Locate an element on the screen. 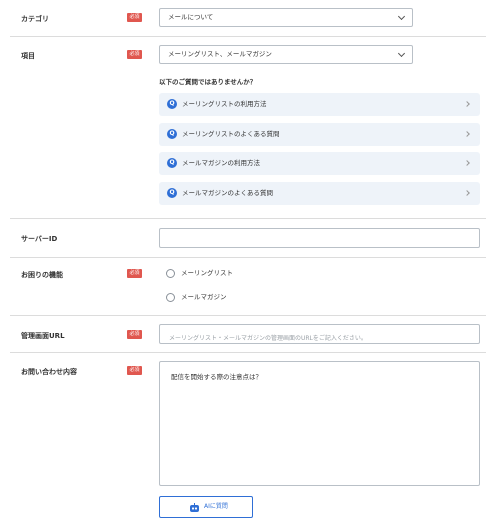 Image resolution: width=500 pixels, height=525 pixels. inquiry-text: 配信を開始する際の注意点は？ is located at coordinates (216, 377).